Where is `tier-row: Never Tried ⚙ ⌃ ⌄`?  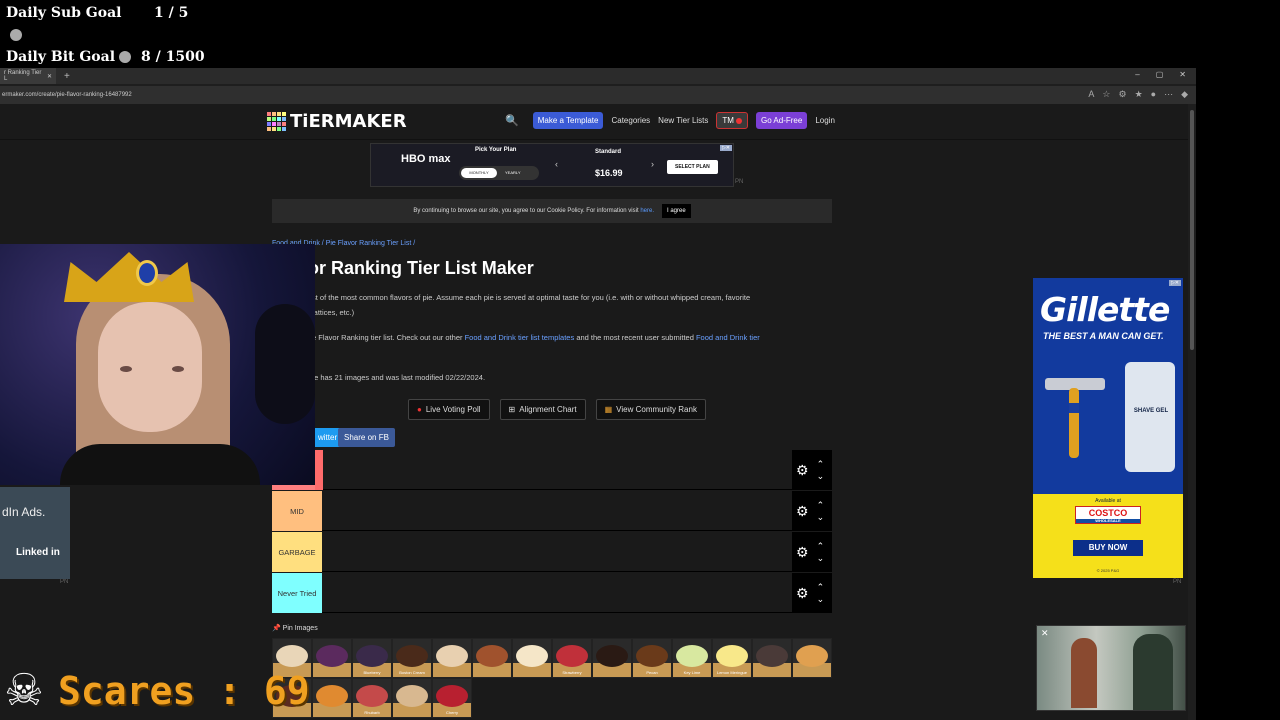 tier-row: Never Tried ⚙ ⌃ ⌄ is located at coordinates (552, 593).